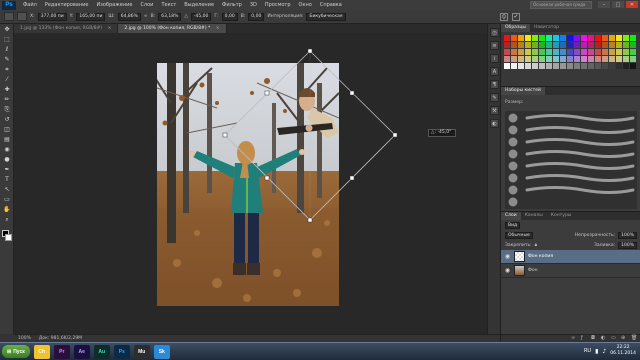  I want to click on clone-stamp-icon: ⎘, so click(7, 109).